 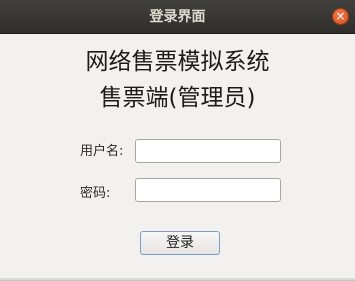 What do you see at coordinates (95, 193) in the screenshot?
I see `password-label: 密码:` at bounding box center [95, 193].